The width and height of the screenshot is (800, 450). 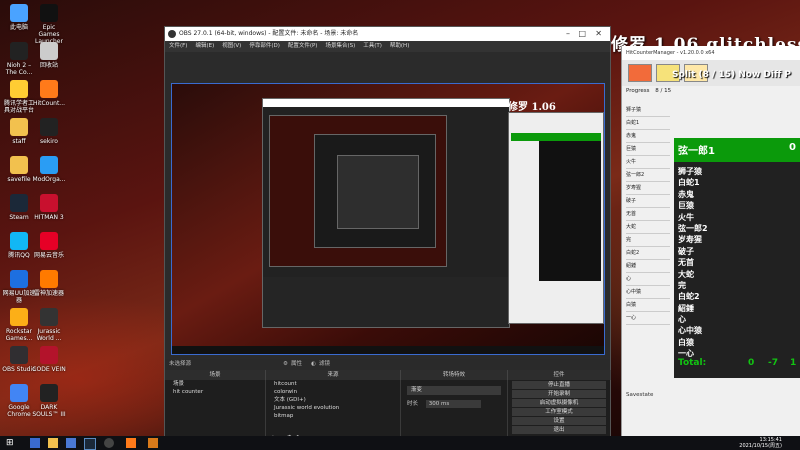 I want to click on minimize-icon: –, so click(x=568, y=34).